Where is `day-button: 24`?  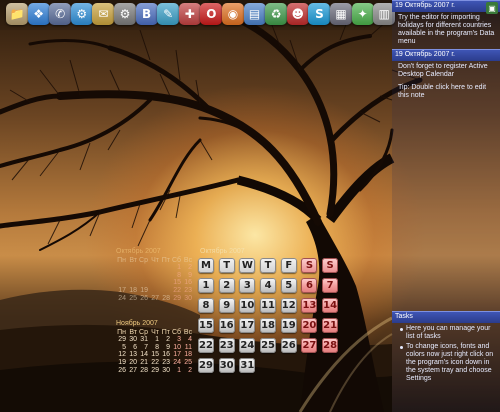
day-button: 24 is located at coordinates (247, 345).